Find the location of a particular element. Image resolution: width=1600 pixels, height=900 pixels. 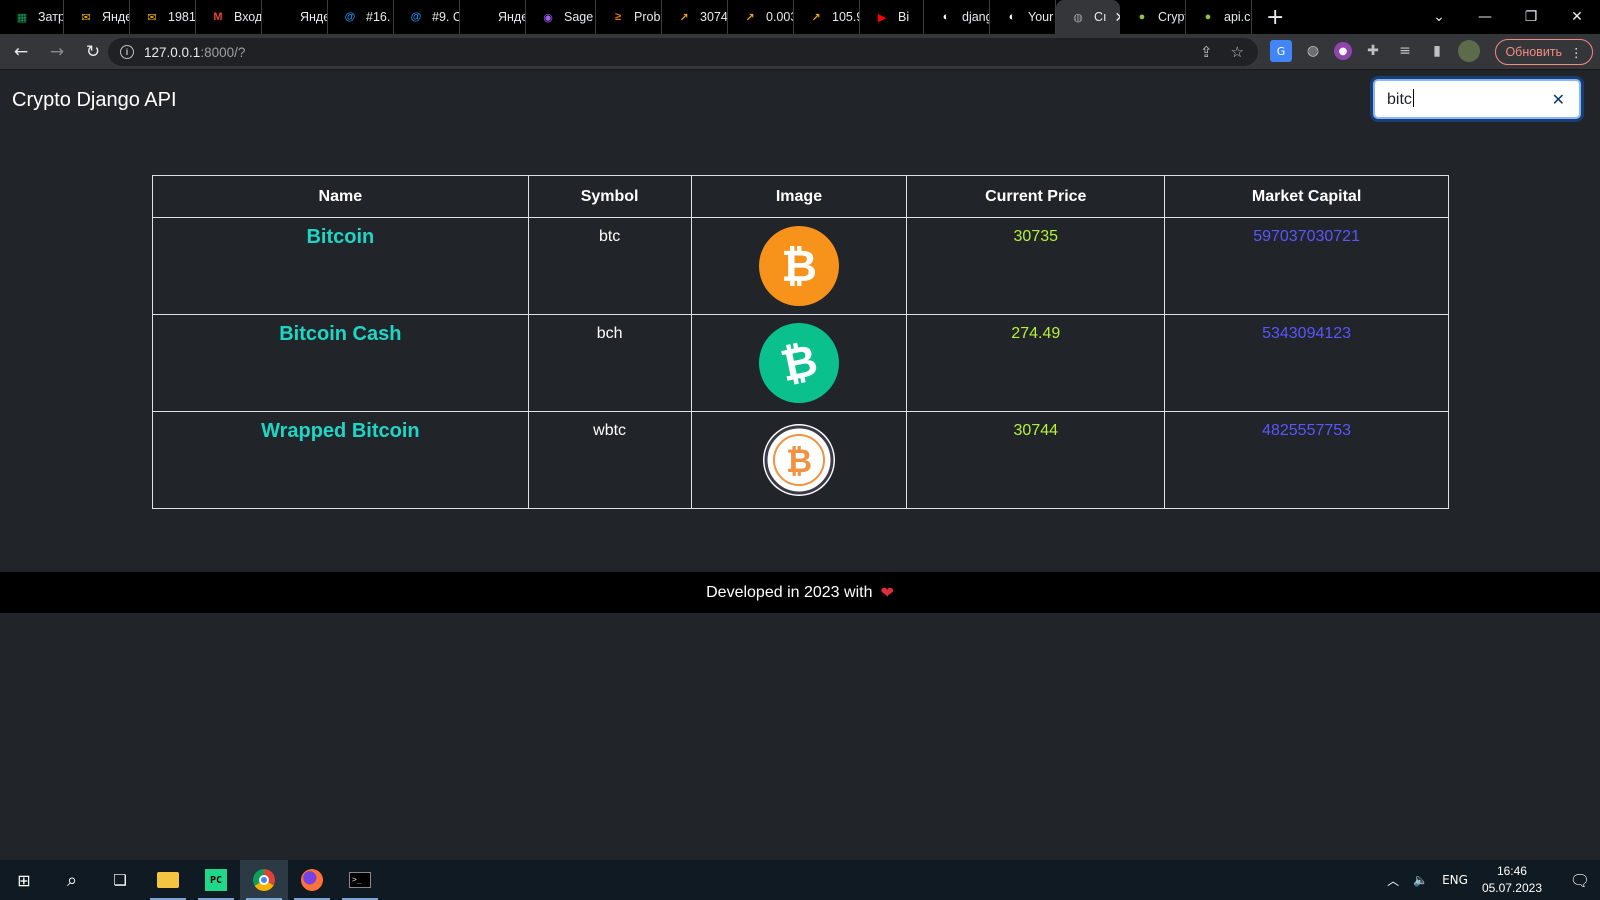

share-icon: ⇪ is located at coordinates (1206, 52).